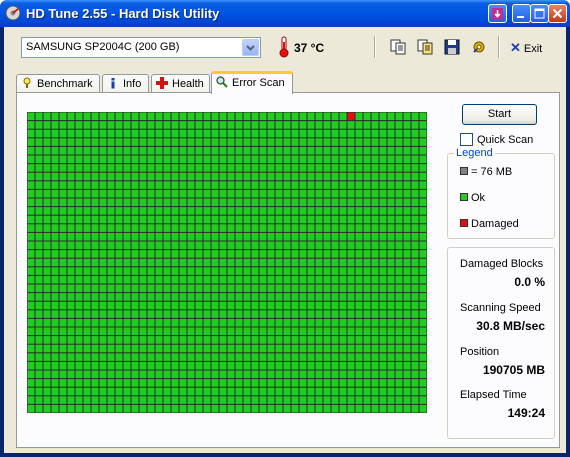 Image resolution: width=570 pixels, height=457 pixels. I want to click on legend-label: = 76 MB, so click(492, 172).